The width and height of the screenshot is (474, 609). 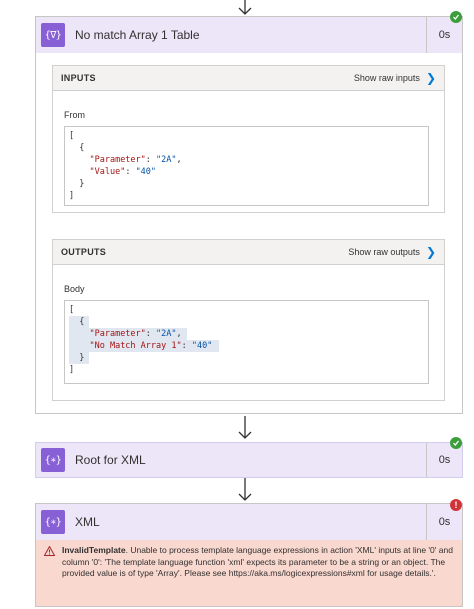 What do you see at coordinates (144, 346) in the screenshot?
I see `code-line: "No Match Array 1": "40"` at bounding box center [144, 346].